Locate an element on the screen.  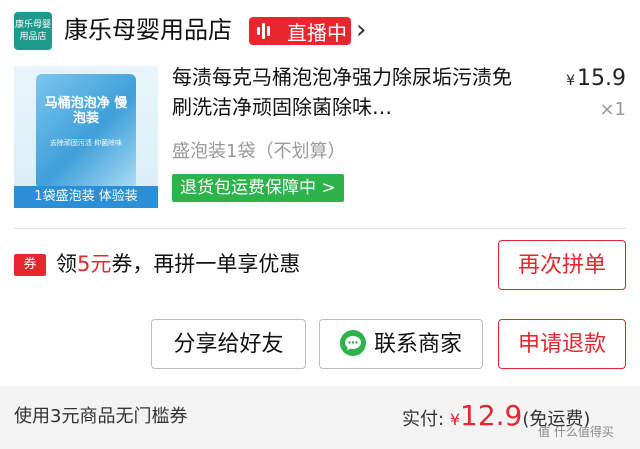
chat-bubble-icon is located at coordinates (352, 343).